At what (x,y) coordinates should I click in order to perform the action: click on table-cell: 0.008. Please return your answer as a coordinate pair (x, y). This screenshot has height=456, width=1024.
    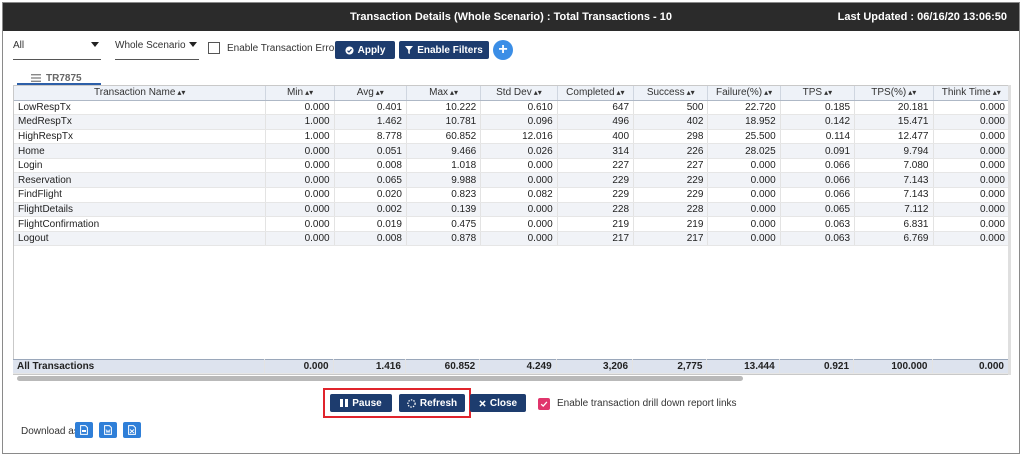
    Looking at the image, I should click on (370, 239).